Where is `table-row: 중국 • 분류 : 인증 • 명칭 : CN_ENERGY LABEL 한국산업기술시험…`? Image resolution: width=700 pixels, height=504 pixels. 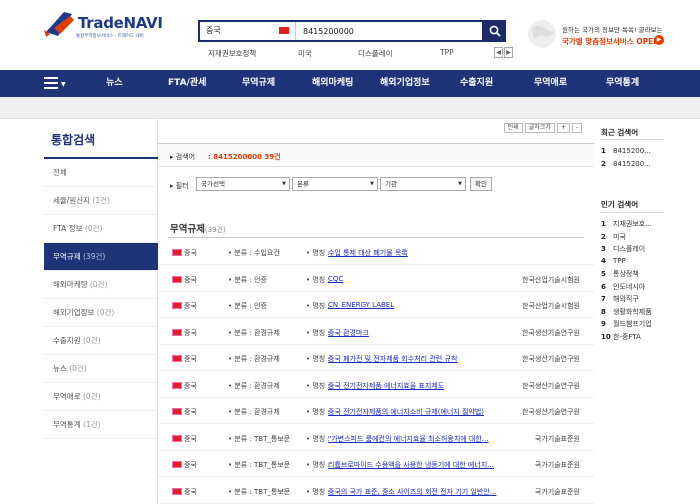
table-row: 중국 • 분류 : 인증 • 명칭 : CN_ENERGY LABEL 한국산업기술시험… is located at coordinates (376, 305).